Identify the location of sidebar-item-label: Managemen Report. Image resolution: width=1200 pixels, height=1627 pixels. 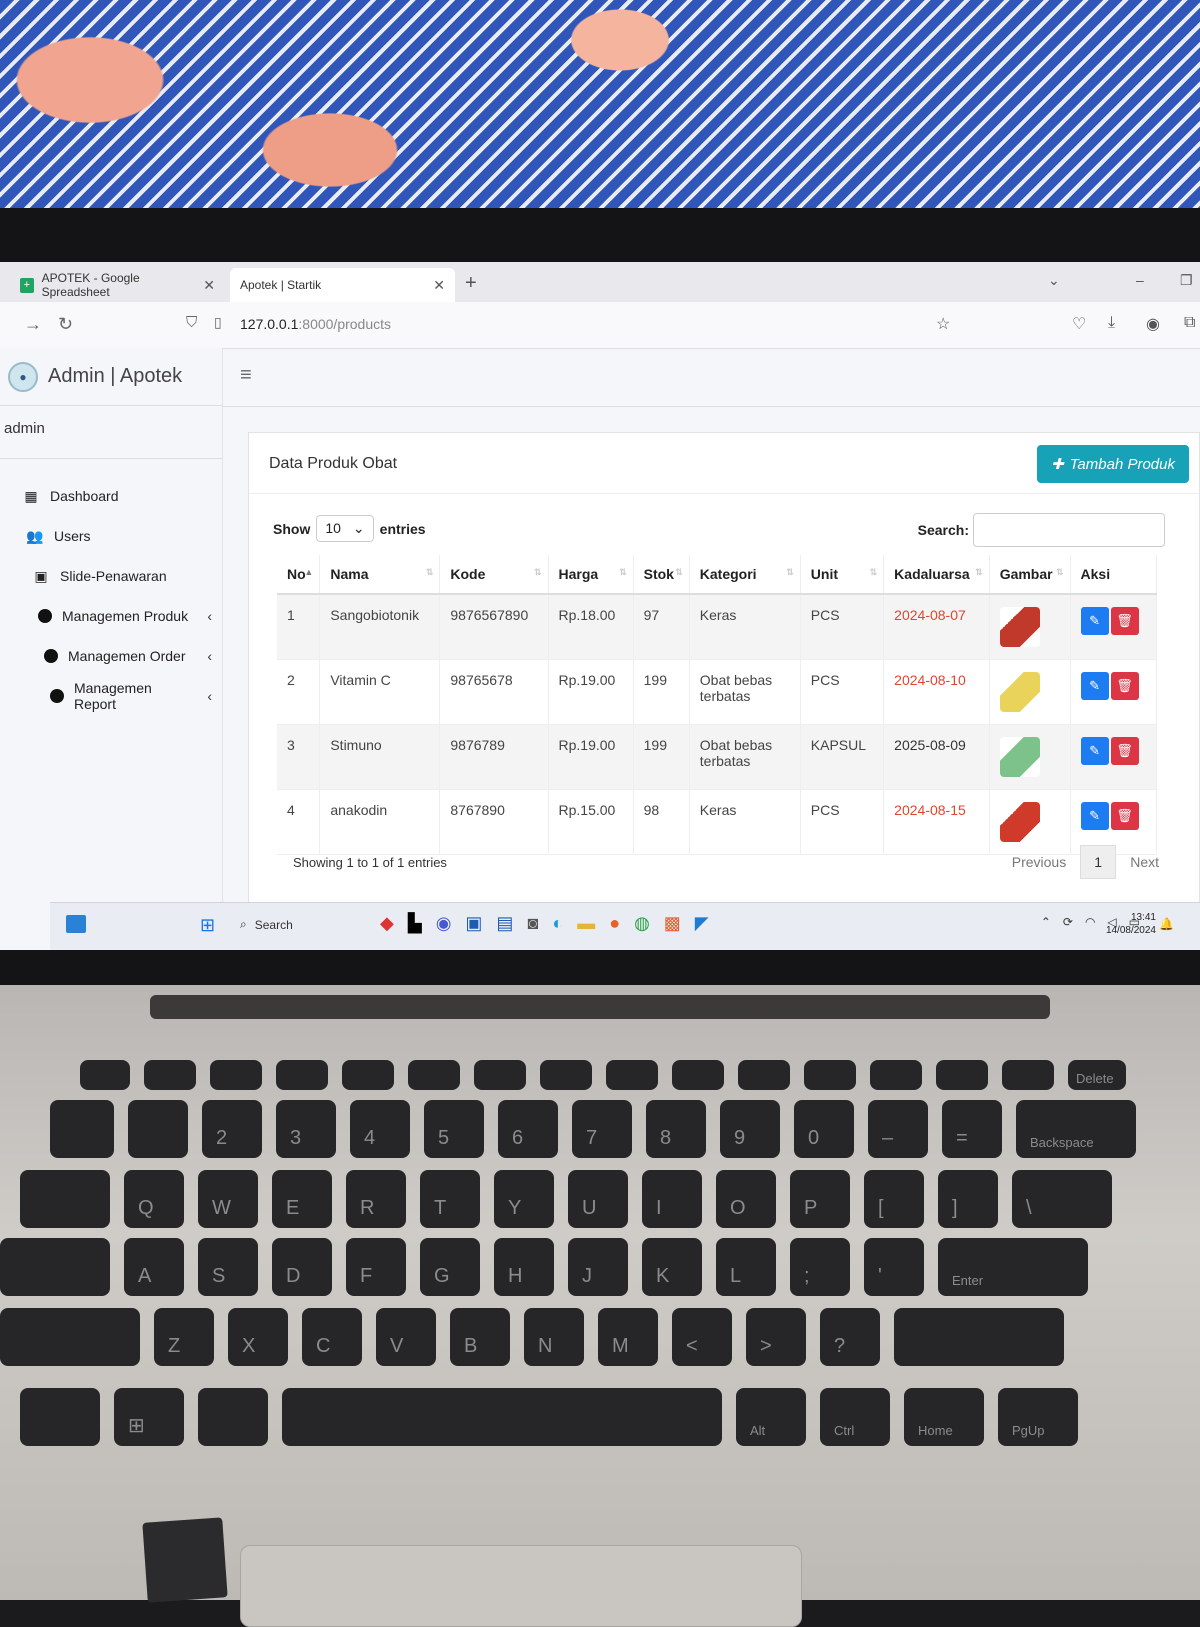
(112, 696).